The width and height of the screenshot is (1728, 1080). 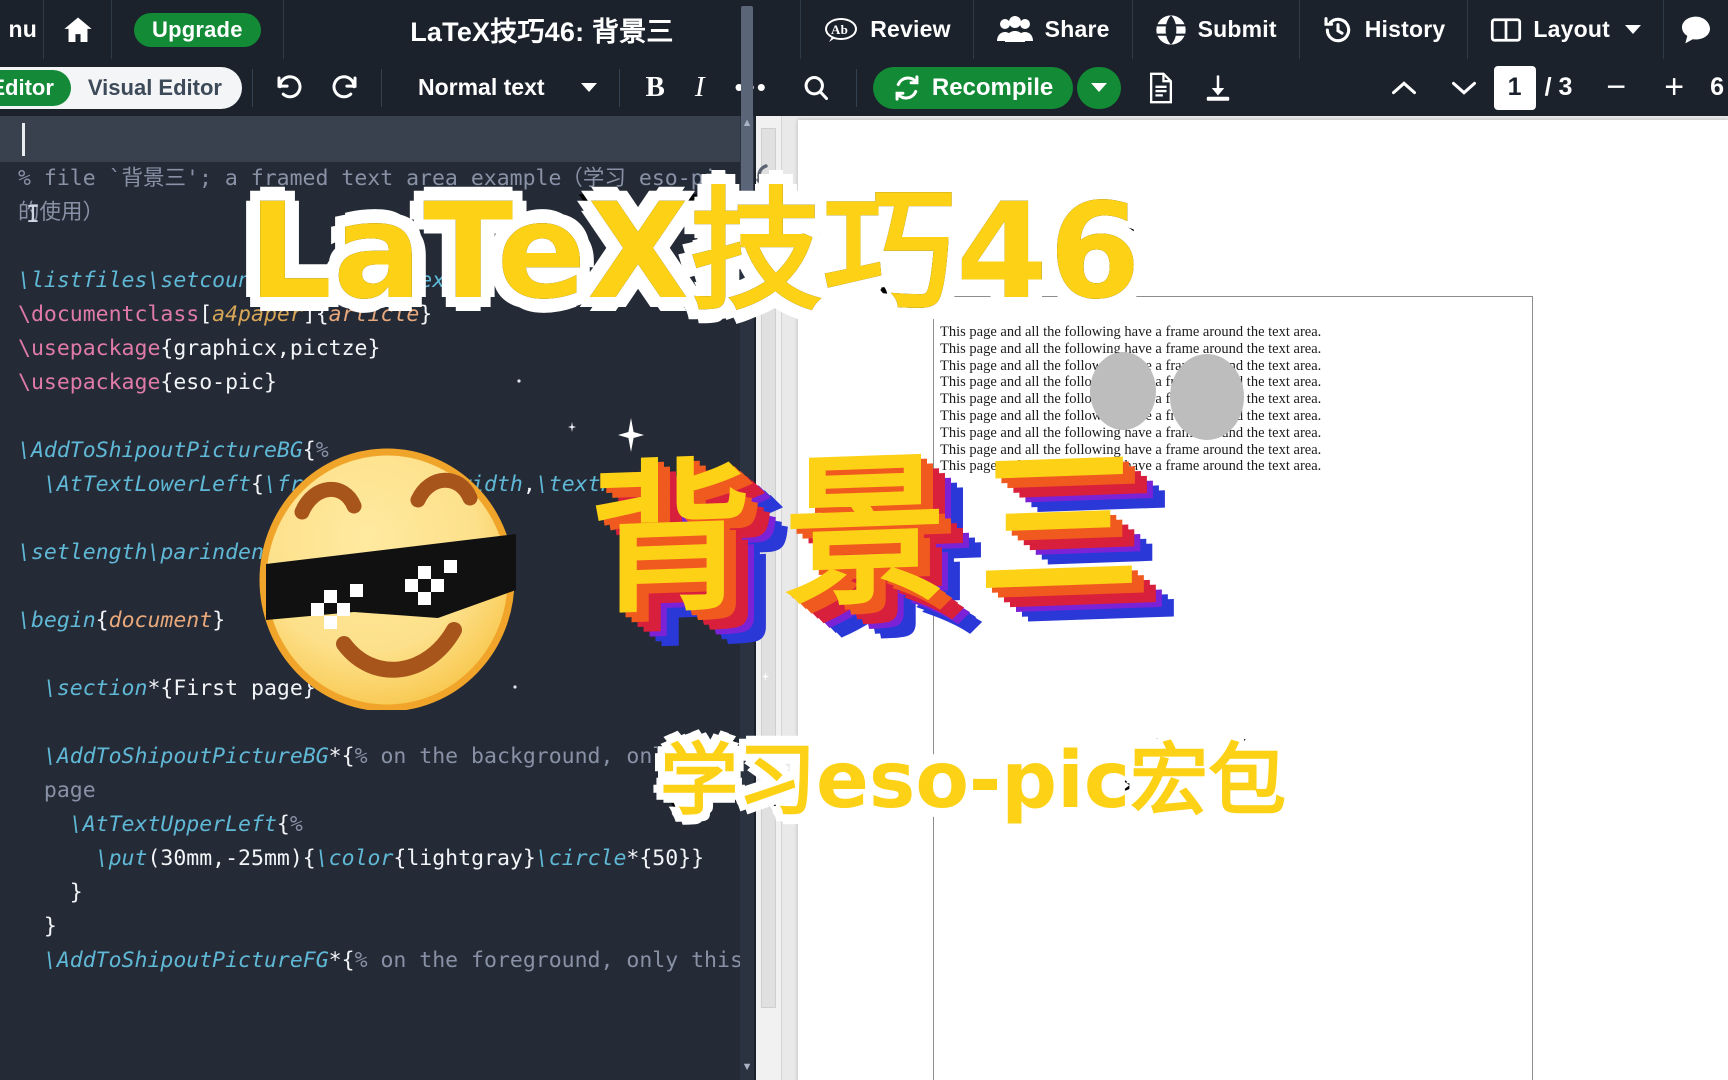 I want to click on zoom-in-button: +, so click(x=1674, y=87).